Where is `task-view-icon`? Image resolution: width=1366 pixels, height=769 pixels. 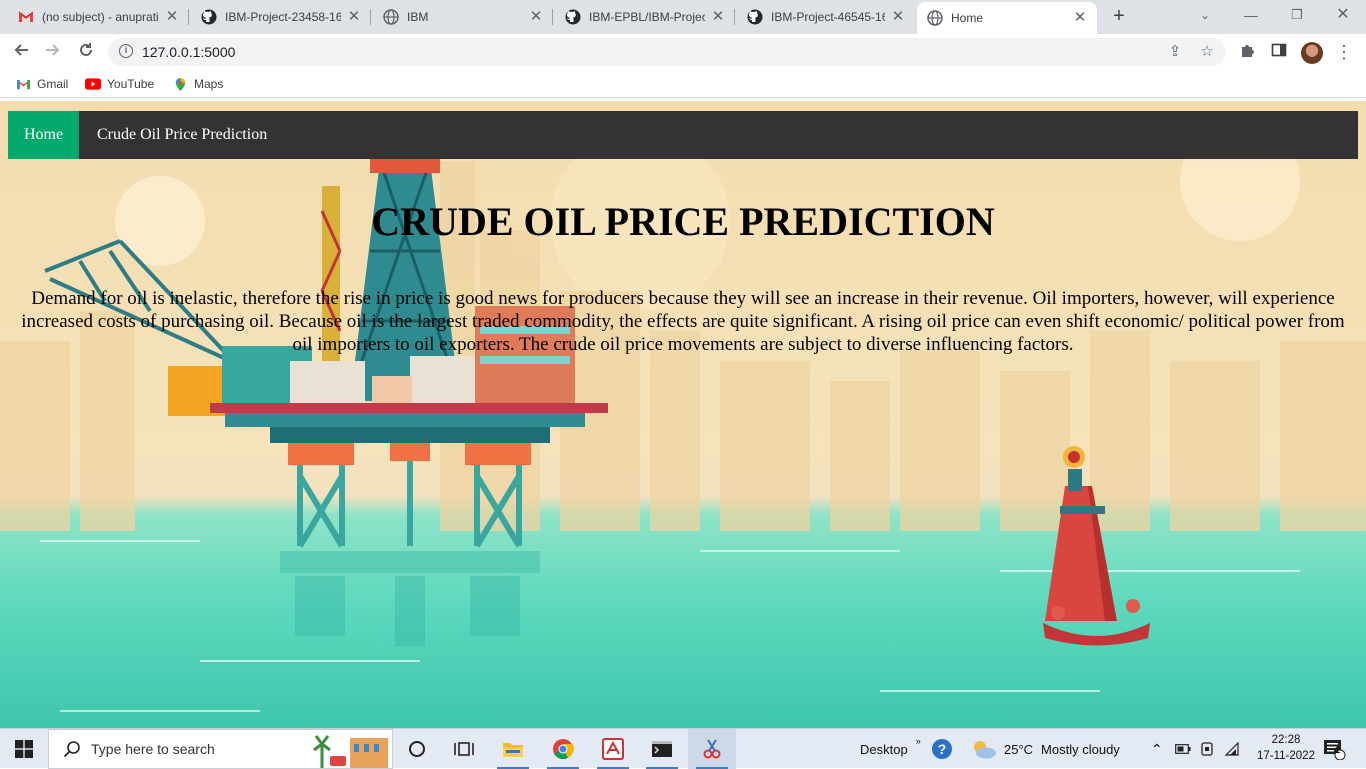 task-view-icon is located at coordinates (464, 749).